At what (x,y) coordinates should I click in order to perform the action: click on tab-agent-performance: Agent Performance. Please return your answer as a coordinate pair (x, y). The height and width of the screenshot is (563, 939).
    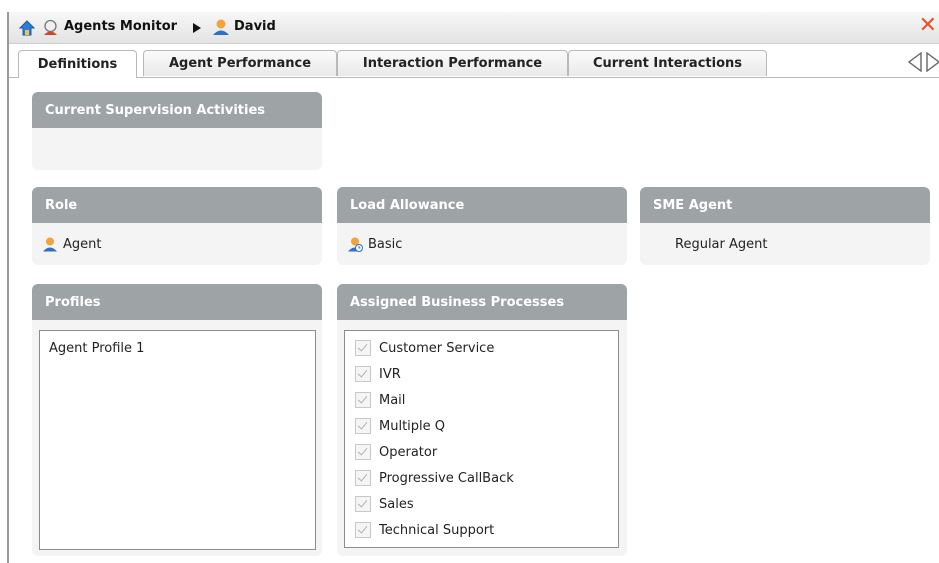
    Looking at the image, I should click on (240, 63).